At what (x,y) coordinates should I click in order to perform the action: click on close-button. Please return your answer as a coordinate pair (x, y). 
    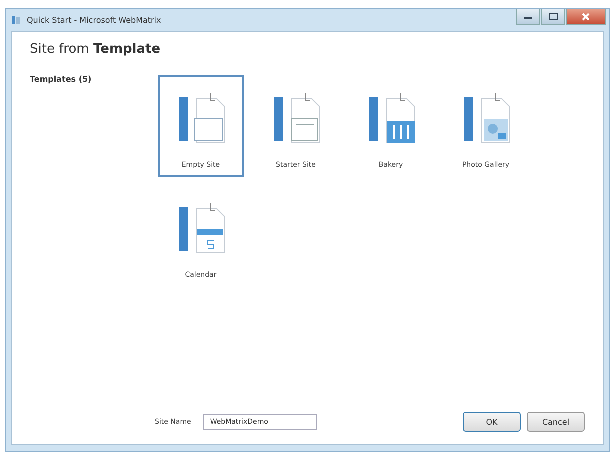
    Looking at the image, I should click on (586, 17).